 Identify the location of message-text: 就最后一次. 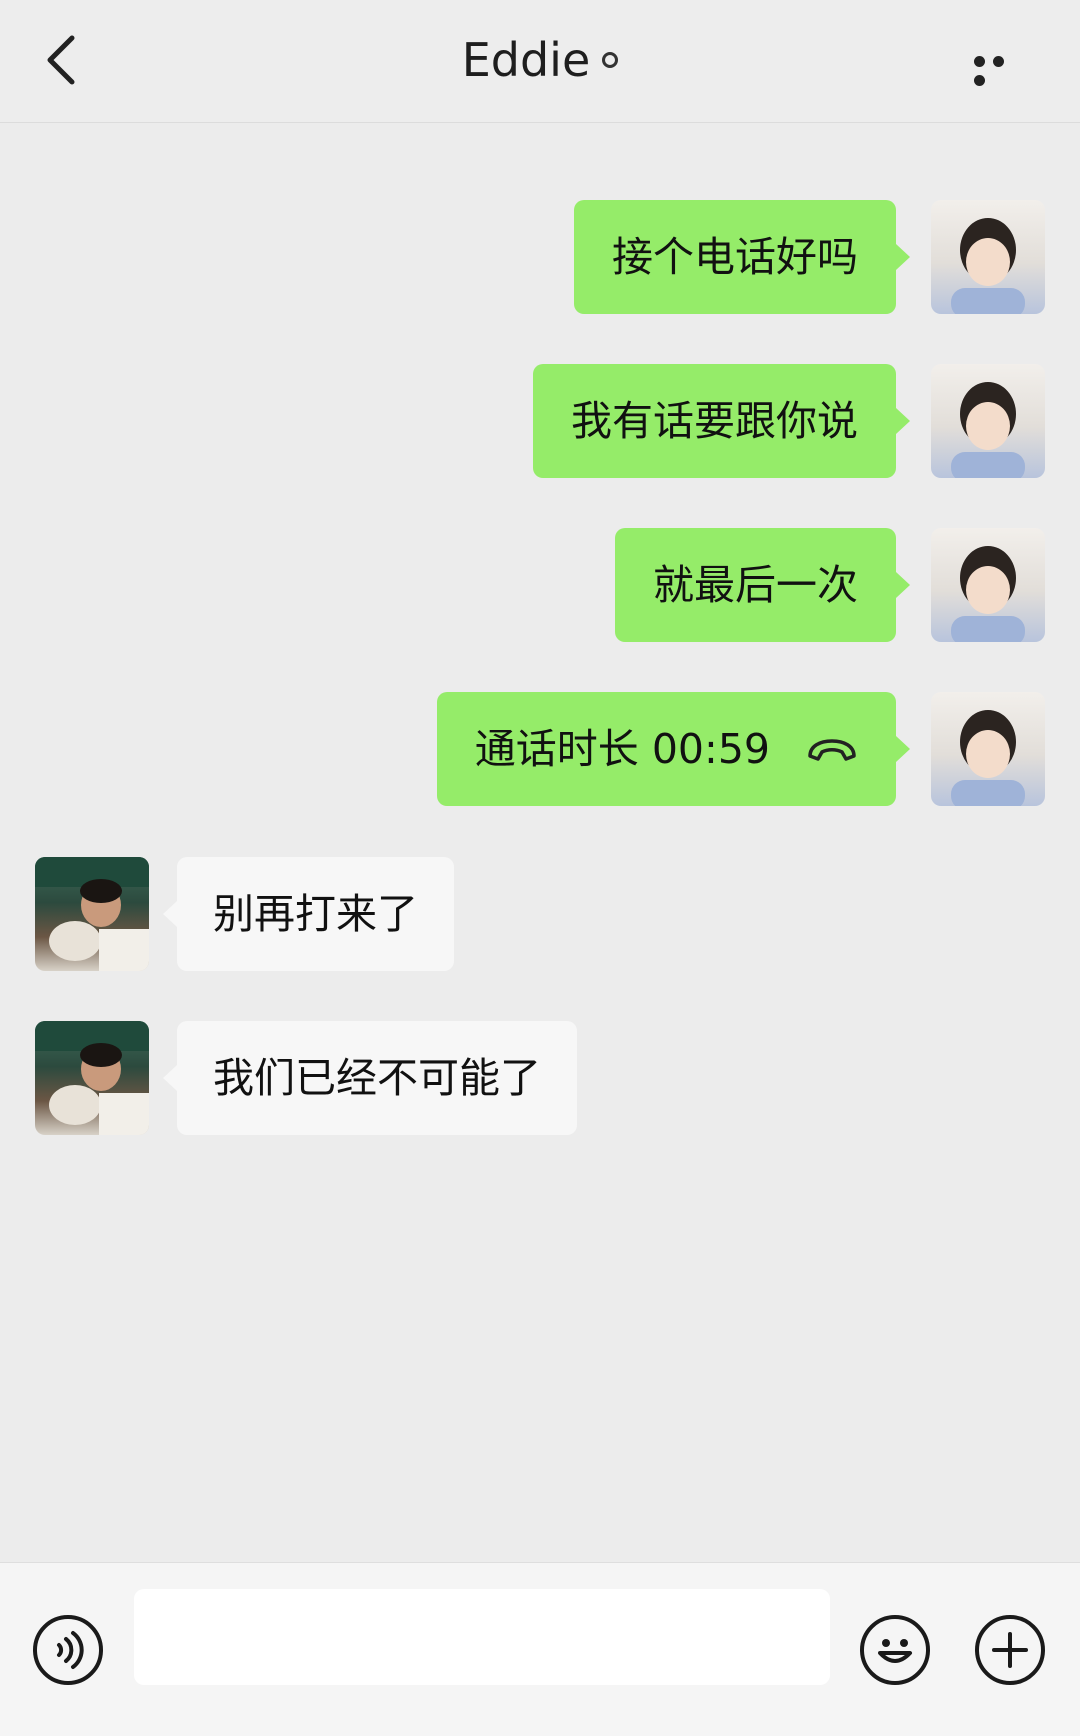
(755, 585).